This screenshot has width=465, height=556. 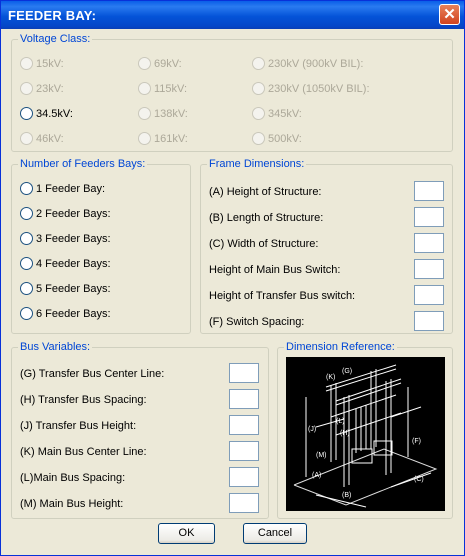 I want to click on transfer-bus-switch-height-input, so click(x=429, y=295).